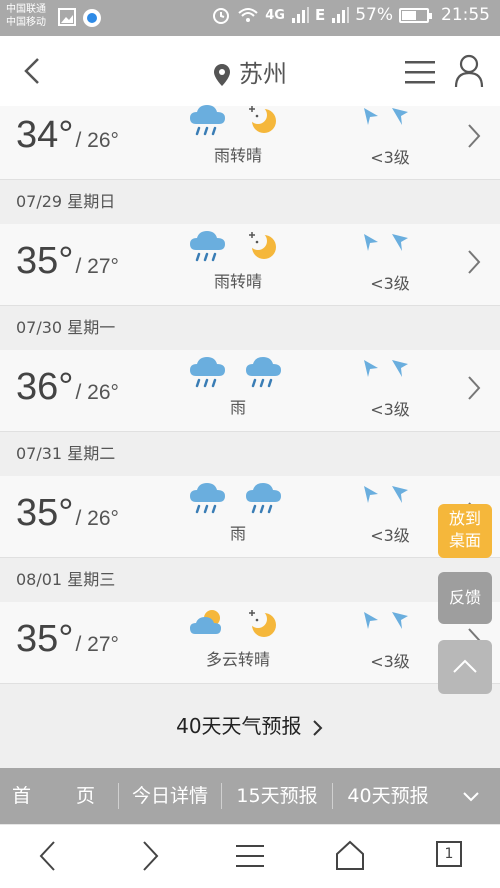 This screenshot has height=888, width=500. What do you see at coordinates (250, 580) in the screenshot?
I see `day-date-label: 08/01 星期三` at bounding box center [250, 580].